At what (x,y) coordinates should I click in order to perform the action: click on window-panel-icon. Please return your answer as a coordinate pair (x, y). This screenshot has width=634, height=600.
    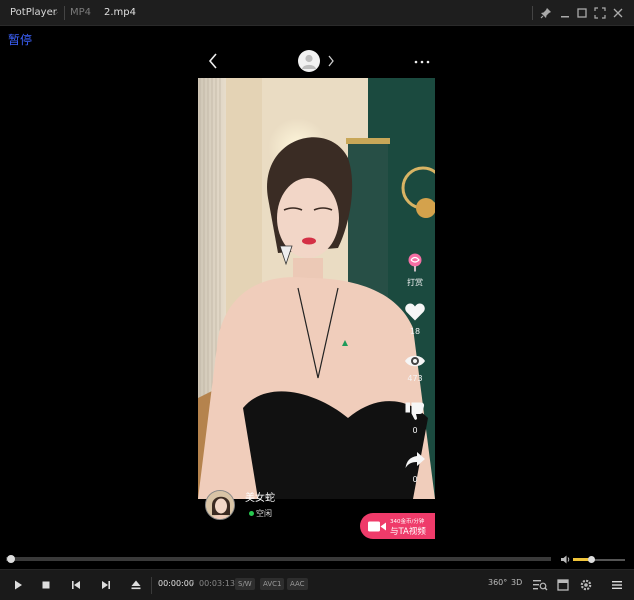
    Looking at the image, I should click on (563, 585).